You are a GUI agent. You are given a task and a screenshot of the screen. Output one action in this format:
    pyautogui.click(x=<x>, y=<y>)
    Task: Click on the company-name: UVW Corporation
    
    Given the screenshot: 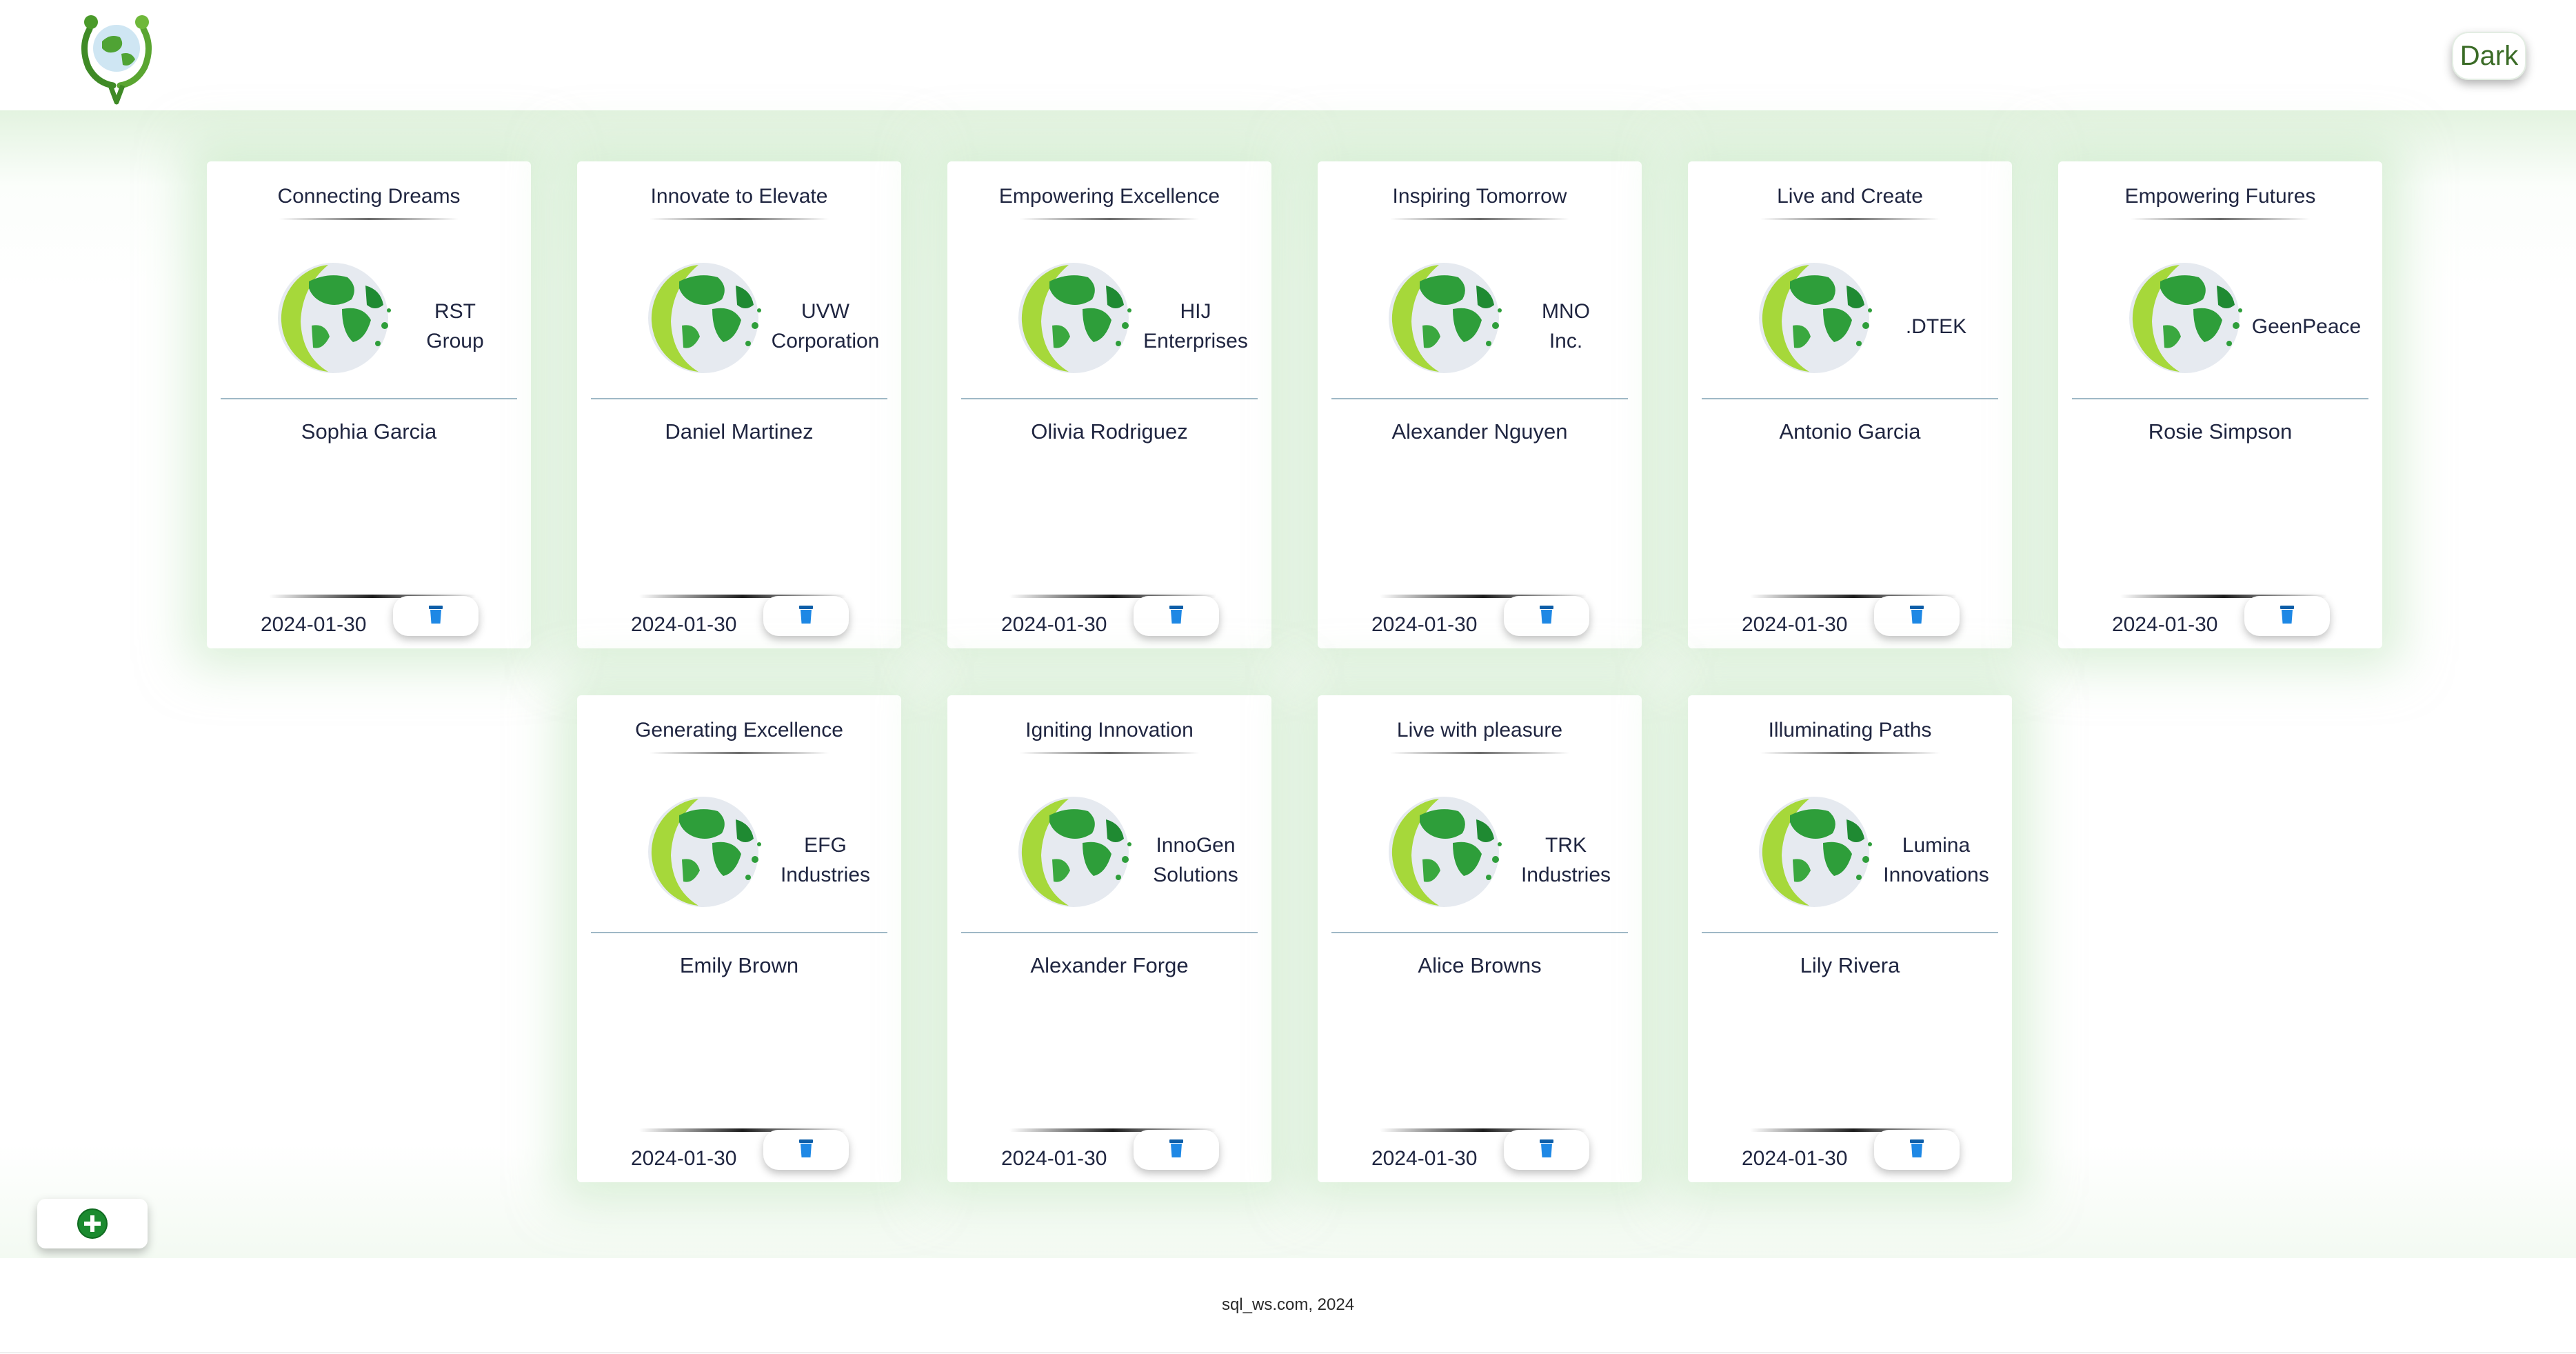 What is the action you would take?
    pyautogui.click(x=825, y=326)
    